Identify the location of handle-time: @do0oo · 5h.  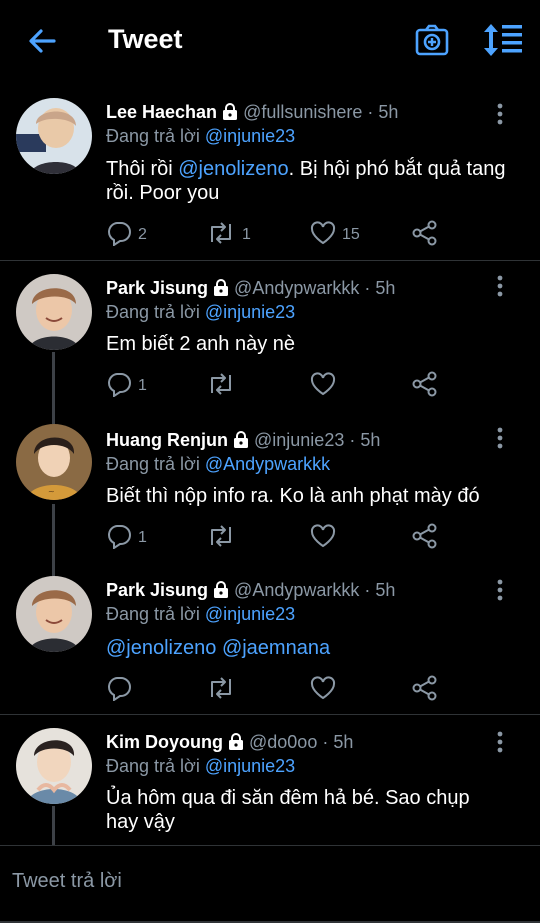
(301, 742).